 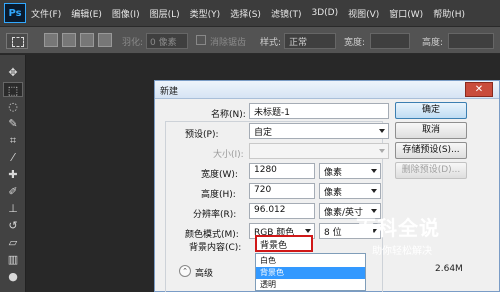 What do you see at coordinates (250, 40) in the screenshot?
I see `options-bar: 羽化: 0 像素 消除锯齿 样式: 正常 宽度: 高度:` at bounding box center [250, 40].